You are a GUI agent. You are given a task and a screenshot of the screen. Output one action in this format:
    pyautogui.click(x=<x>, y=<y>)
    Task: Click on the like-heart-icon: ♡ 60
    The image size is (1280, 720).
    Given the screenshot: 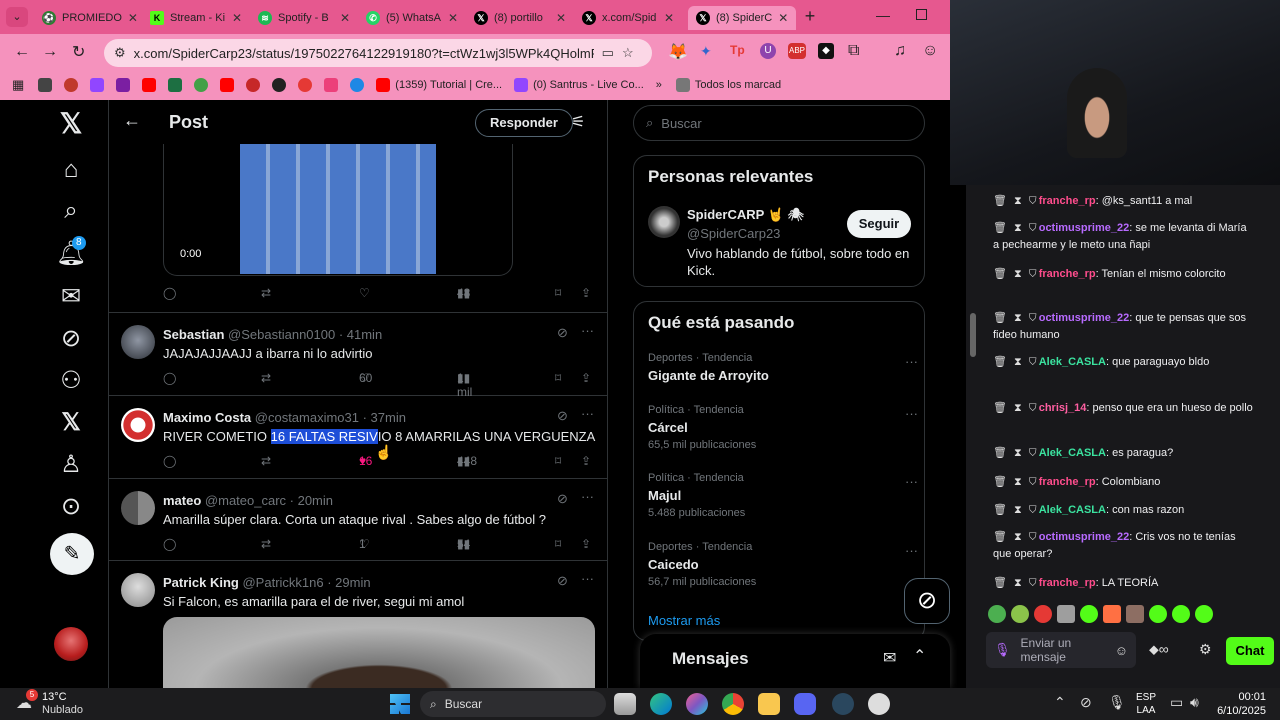 What is the action you would take?
    pyautogui.click(x=365, y=378)
    